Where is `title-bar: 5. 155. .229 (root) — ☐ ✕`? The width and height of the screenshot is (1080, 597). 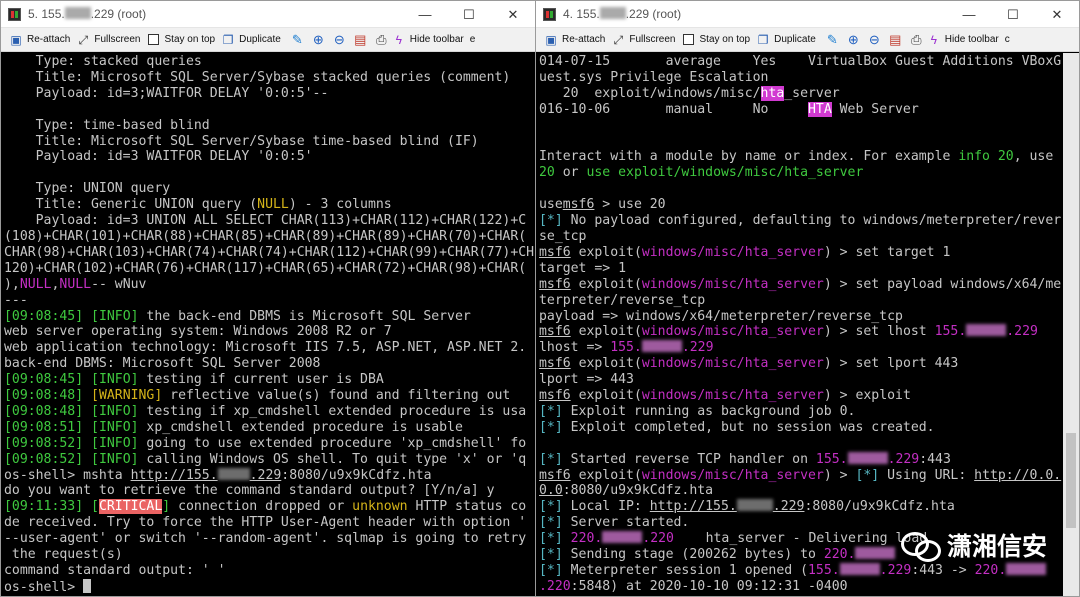 title-bar: 5. 155. .229 (root) — ☐ ✕ is located at coordinates (268, 14).